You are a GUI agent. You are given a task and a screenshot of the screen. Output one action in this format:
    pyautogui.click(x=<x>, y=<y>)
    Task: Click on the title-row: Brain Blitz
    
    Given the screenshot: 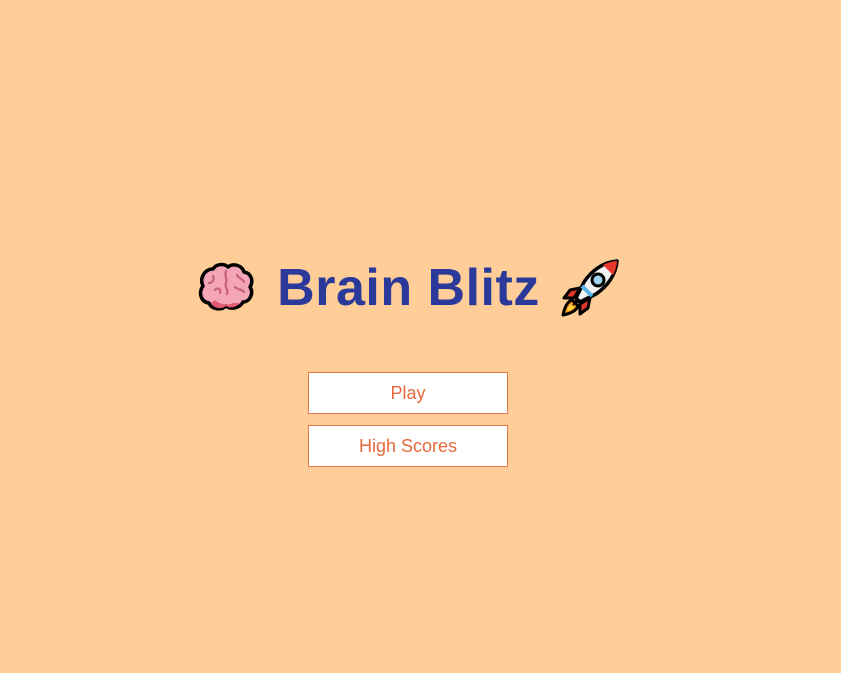 What is the action you would take?
    pyautogui.click(x=420, y=288)
    